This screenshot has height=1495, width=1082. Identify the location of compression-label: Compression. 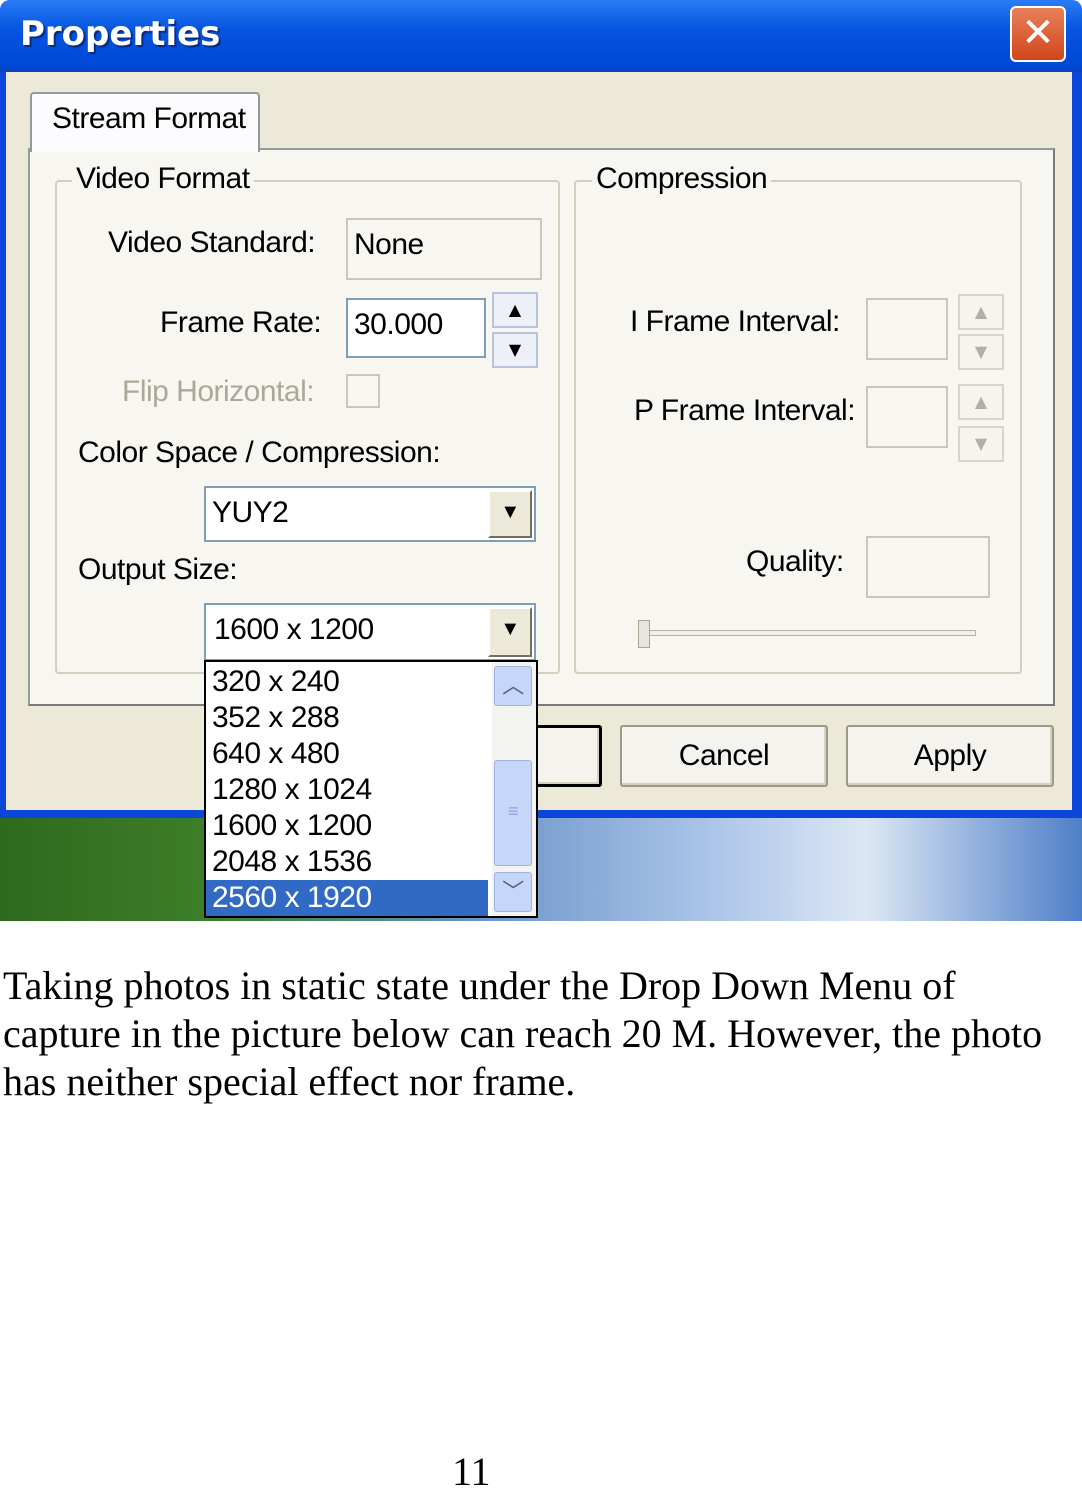
(682, 179).